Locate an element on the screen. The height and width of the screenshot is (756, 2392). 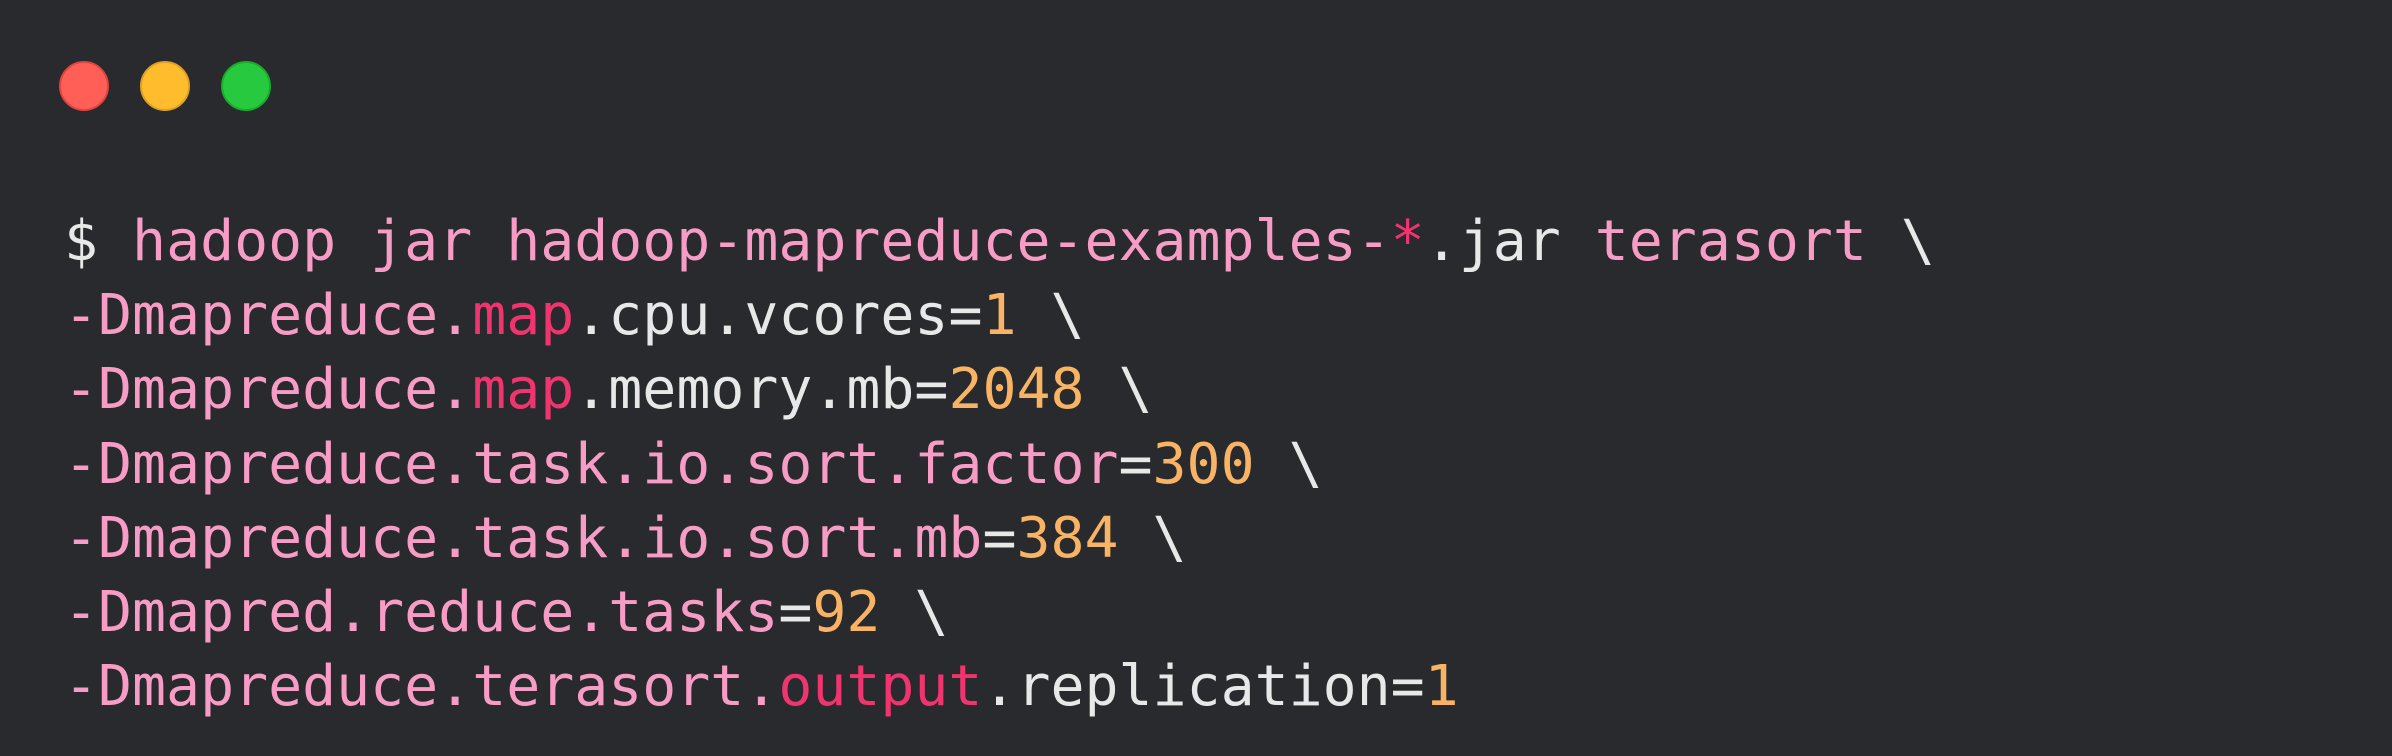
code-token-text: .jar is located at coordinates (1509, 241).